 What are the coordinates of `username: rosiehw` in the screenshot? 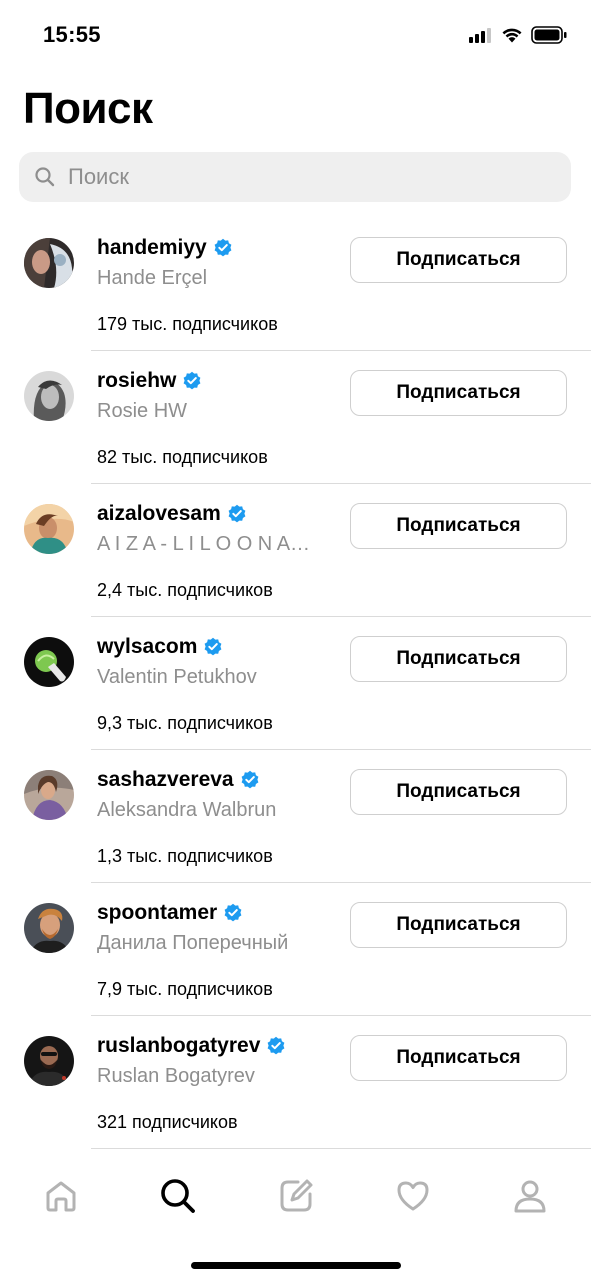 It's located at (136, 381).